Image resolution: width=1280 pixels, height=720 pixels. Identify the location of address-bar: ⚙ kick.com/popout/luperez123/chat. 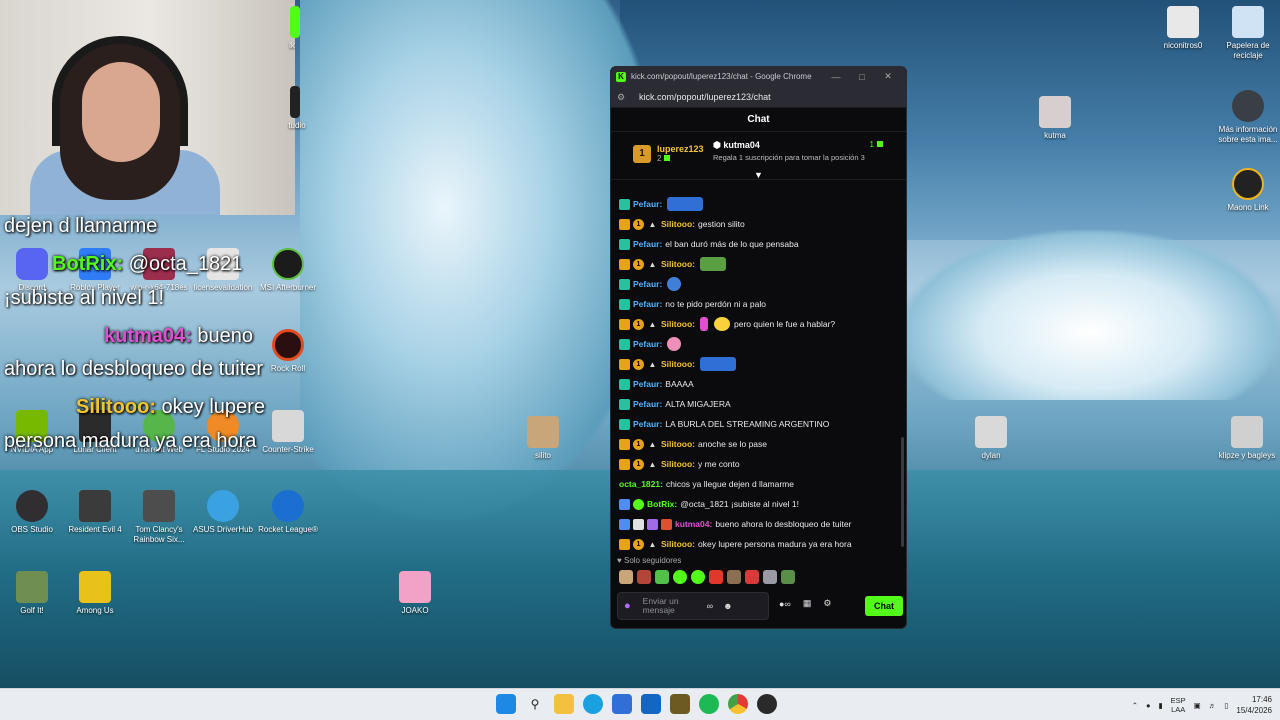
(758, 97).